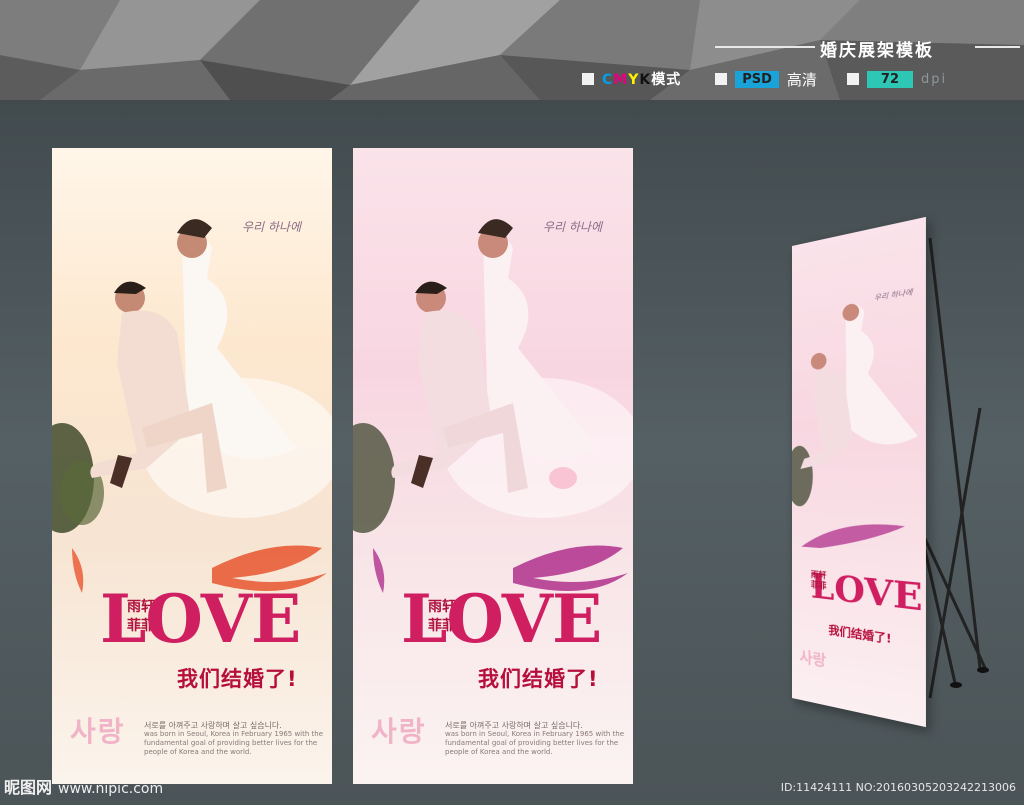 The image size is (1024, 805). I want to click on nipic-logo: 昵图网, so click(28, 787).